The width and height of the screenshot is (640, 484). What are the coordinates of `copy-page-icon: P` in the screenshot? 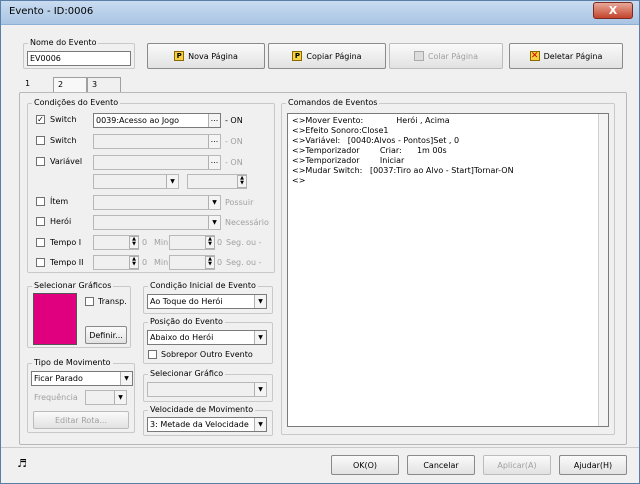 It's located at (297, 56).